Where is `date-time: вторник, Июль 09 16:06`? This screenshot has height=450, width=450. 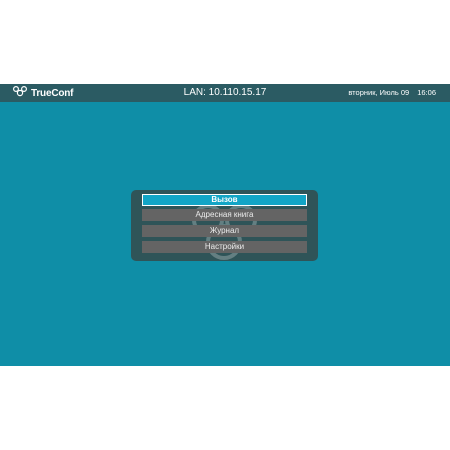
date-time: вторник, Июль 09 16:06 is located at coordinates (392, 92).